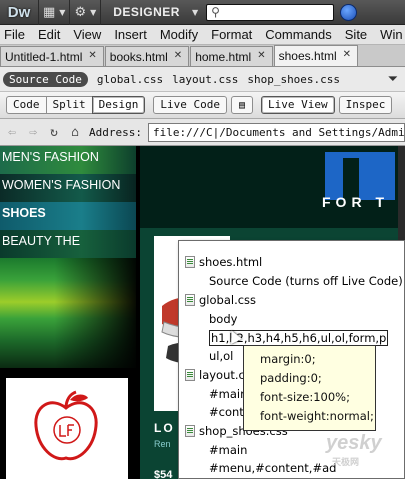 This screenshot has width=405, height=479. I want to click on product-subtitle: Ren, so click(162, 444).